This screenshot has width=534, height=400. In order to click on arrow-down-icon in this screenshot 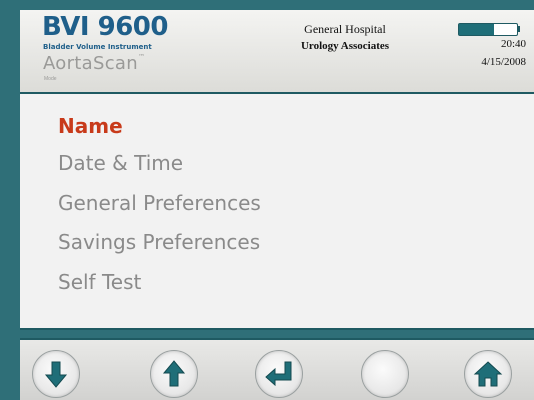, I will do `click(56, 374)`.